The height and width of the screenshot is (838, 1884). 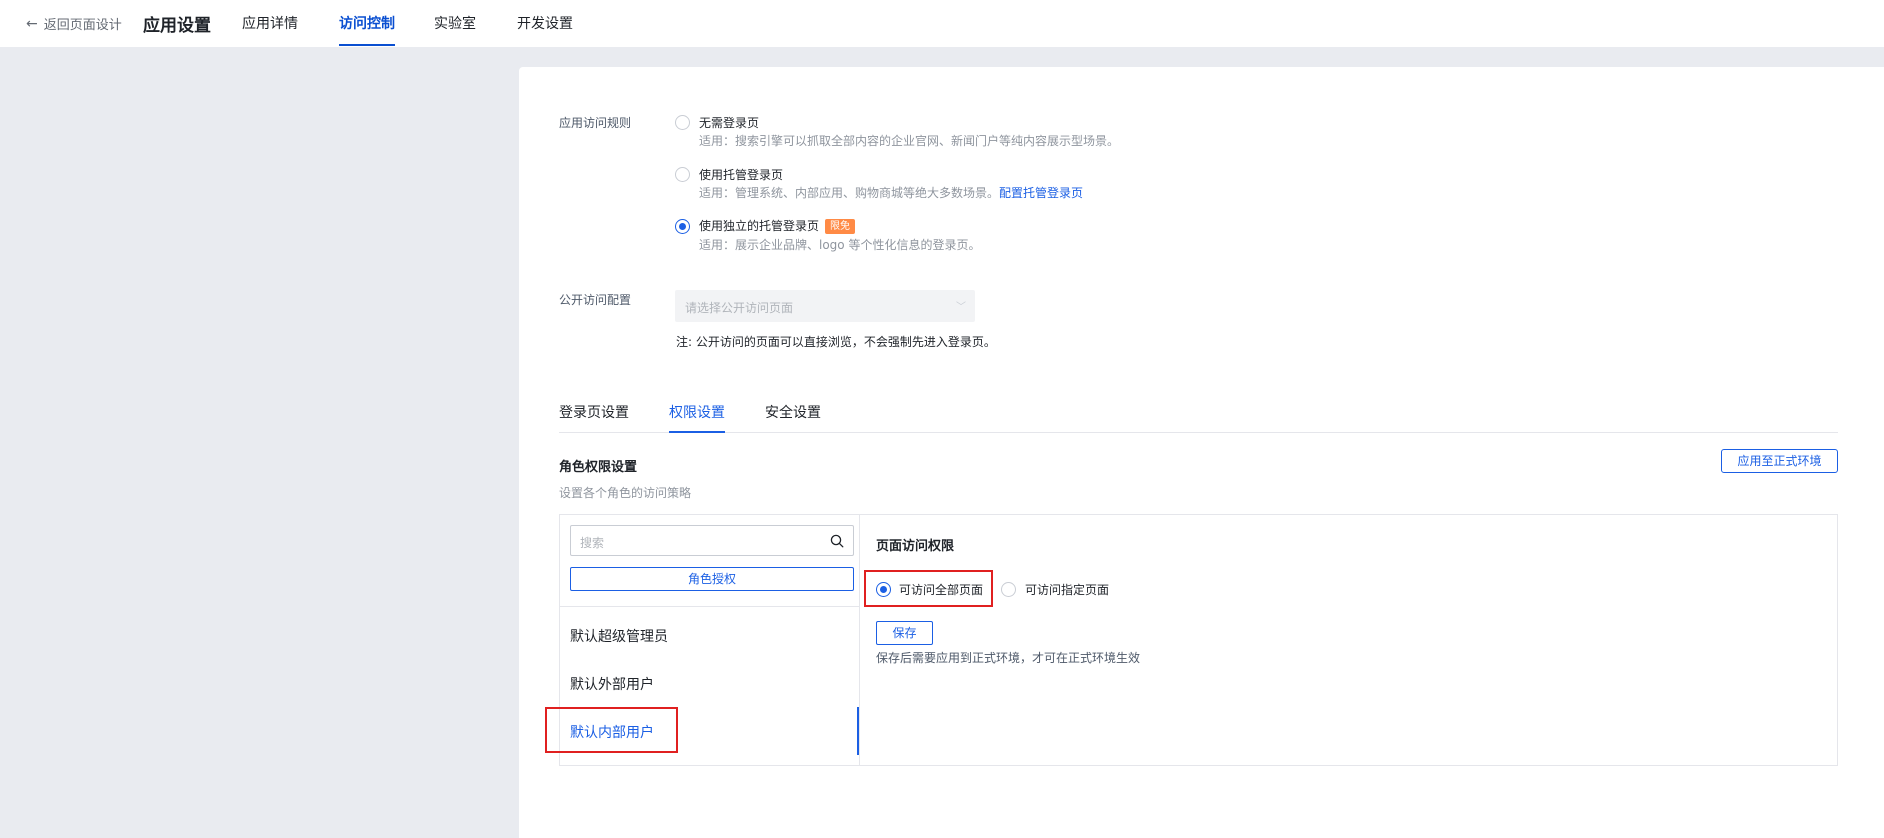 I want to click on option-hosted-login-desc-text: 适用：管理系统、内部应用、购物商城等绝大多数场景。, so click(x=849, y=193).